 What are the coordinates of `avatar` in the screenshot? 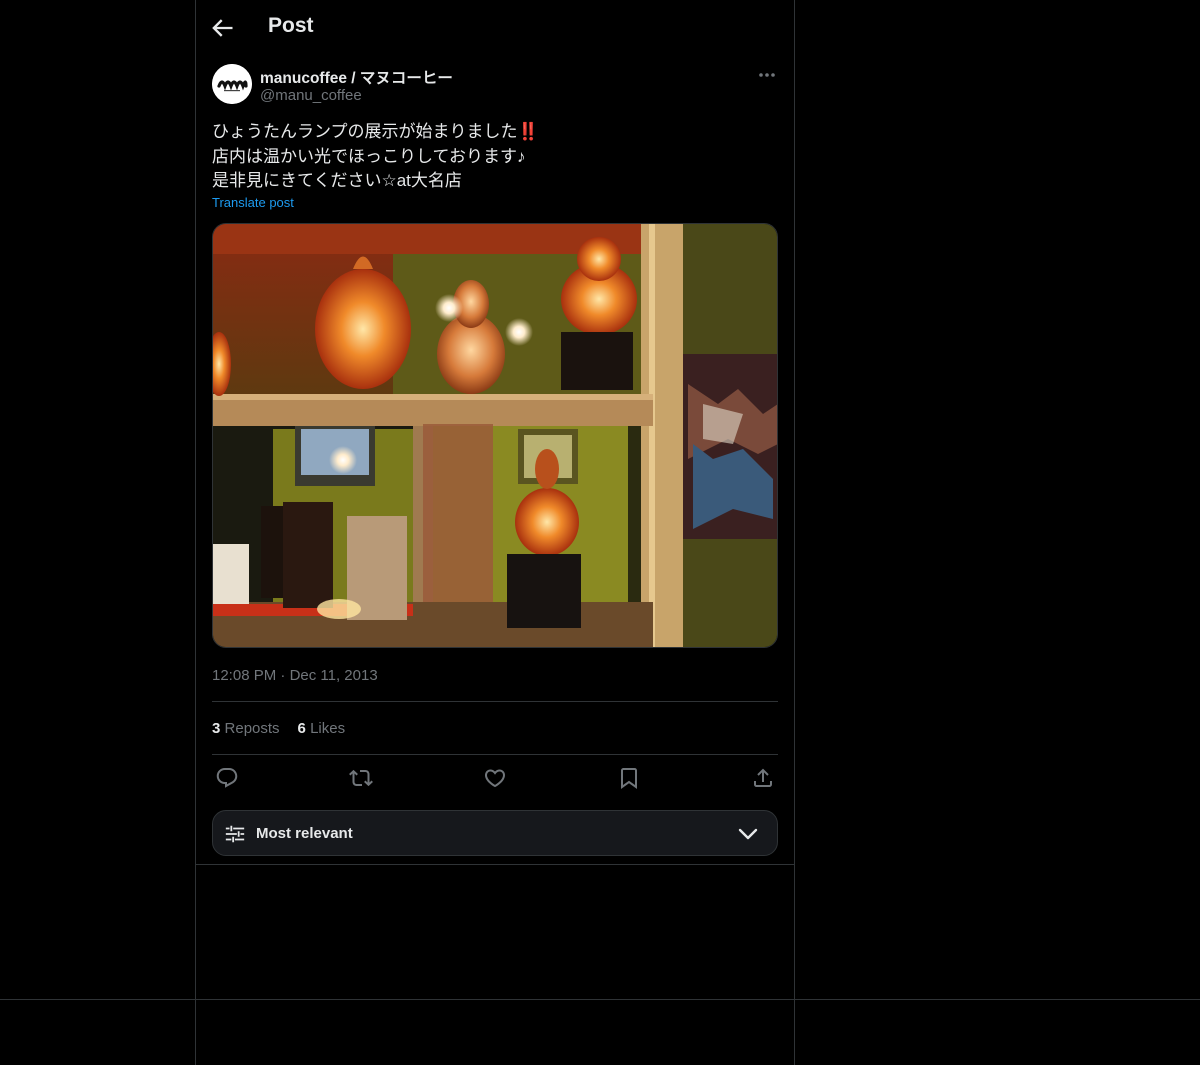 It's located at (232, 84).